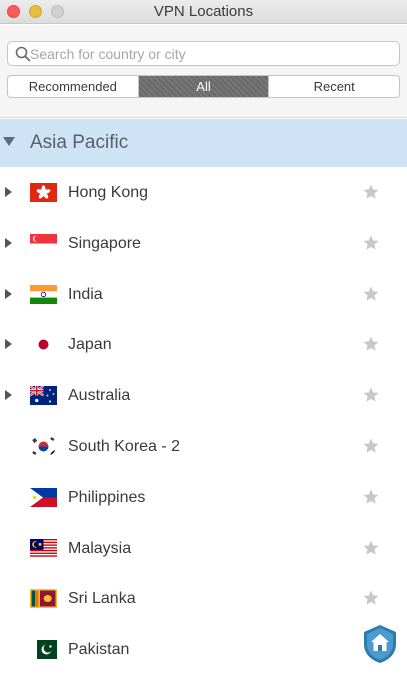 The width and height of the screenshot is (407, 676). Describe the element at coordinates (104, 243) in the screenshot. I see `location-name: Singapore` at that location.